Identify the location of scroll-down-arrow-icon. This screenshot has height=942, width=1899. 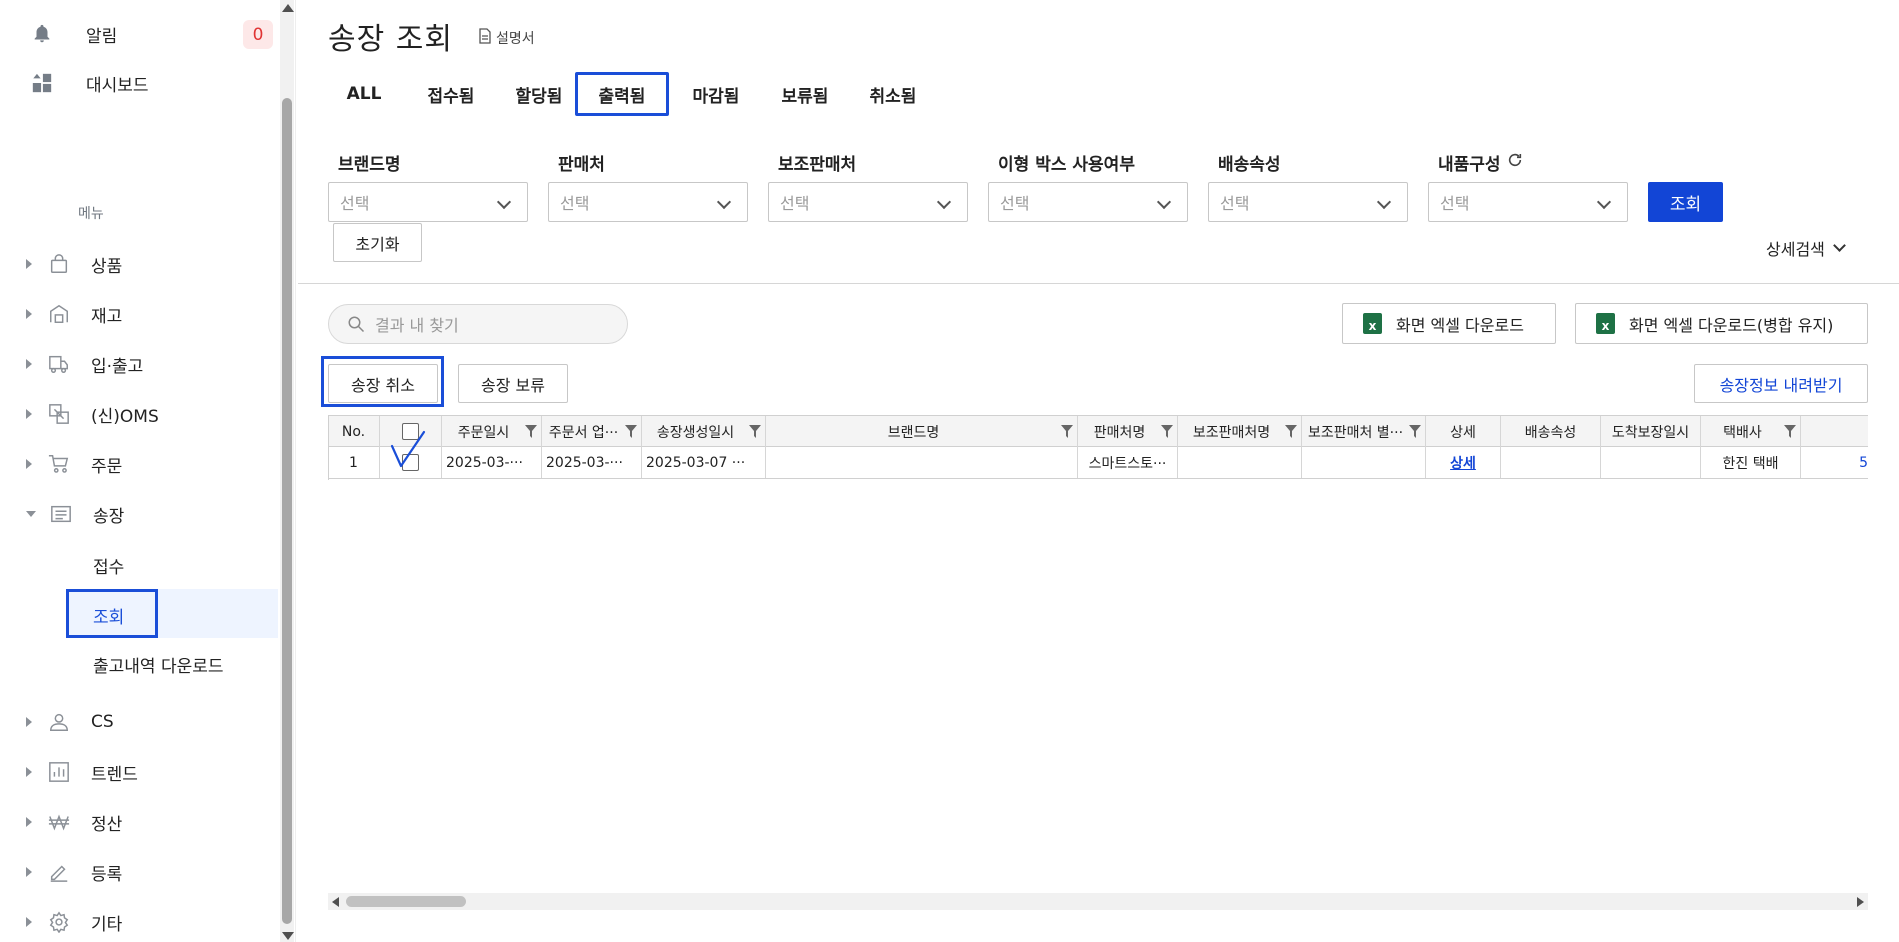
(288, 936).